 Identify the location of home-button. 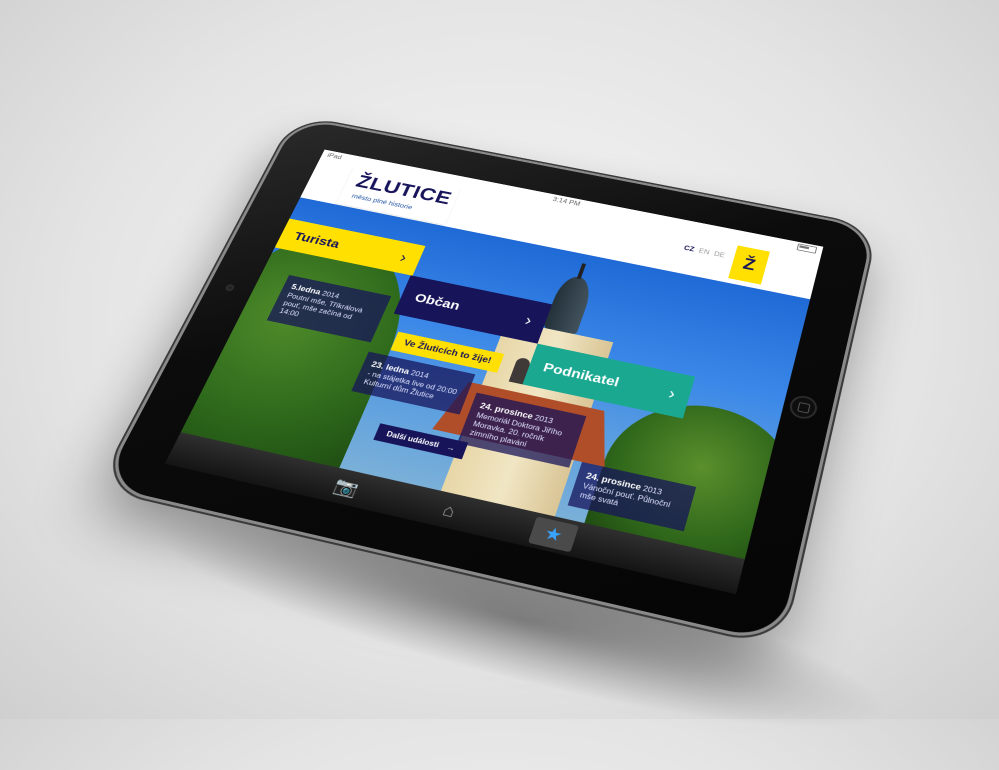
(803, 407).